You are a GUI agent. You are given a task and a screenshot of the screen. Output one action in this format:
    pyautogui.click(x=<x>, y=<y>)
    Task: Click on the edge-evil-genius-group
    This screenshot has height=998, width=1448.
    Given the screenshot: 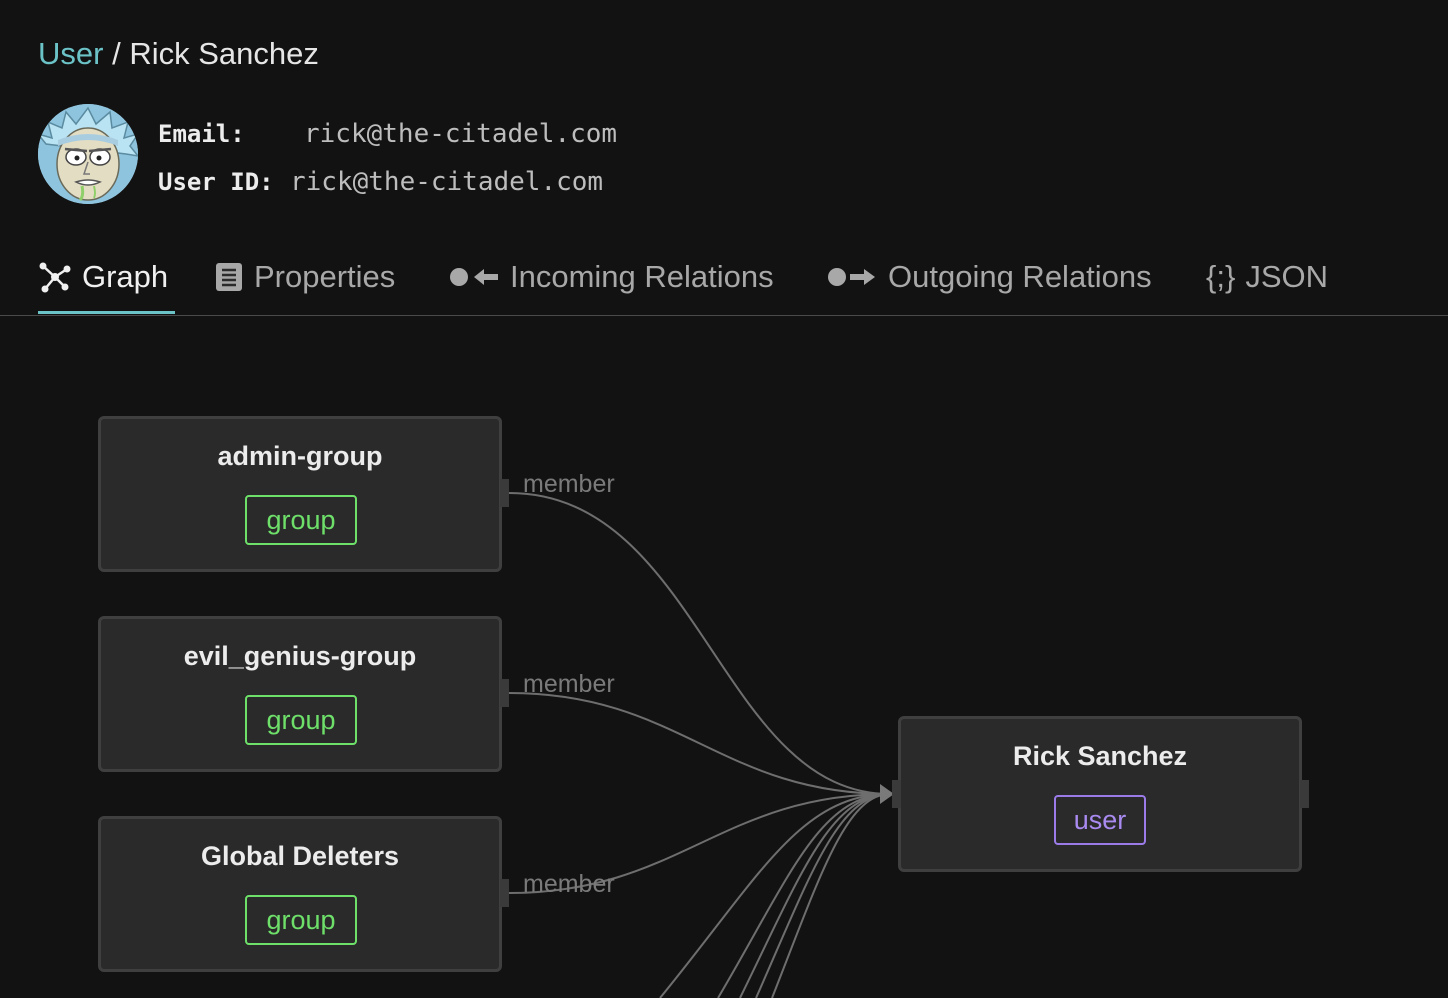 What is the action you would take?
    pyautogui.click(x=699, y=743)
    